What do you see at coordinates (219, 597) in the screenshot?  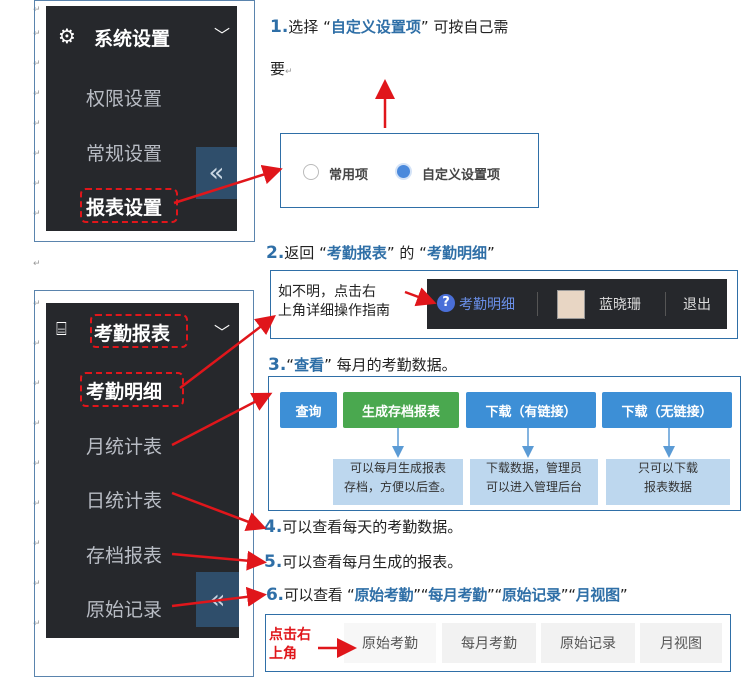 I see `arrow-to-step6` at bounding box center [219, 597].